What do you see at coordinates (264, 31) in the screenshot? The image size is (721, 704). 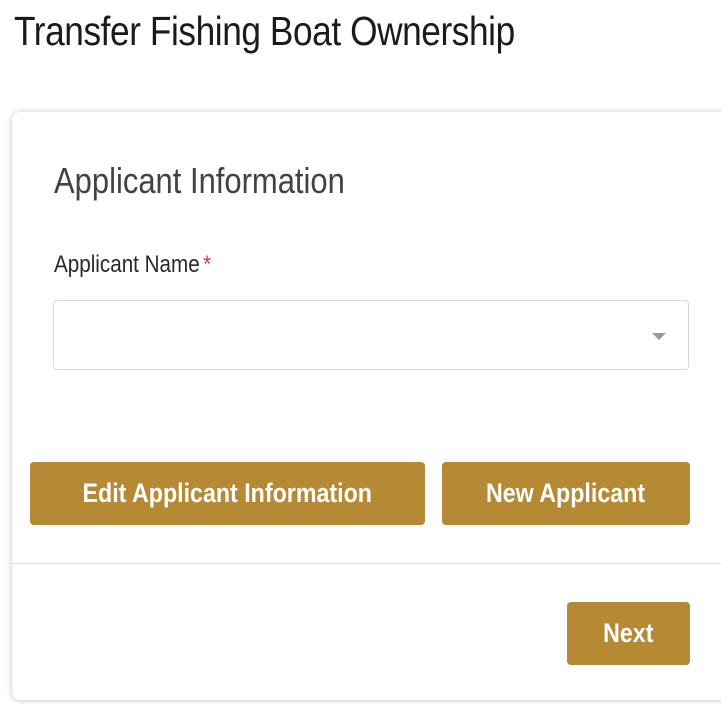 I see `page-title: Transfer Fishing Boat Ownership` at bounding box center [264, 31].